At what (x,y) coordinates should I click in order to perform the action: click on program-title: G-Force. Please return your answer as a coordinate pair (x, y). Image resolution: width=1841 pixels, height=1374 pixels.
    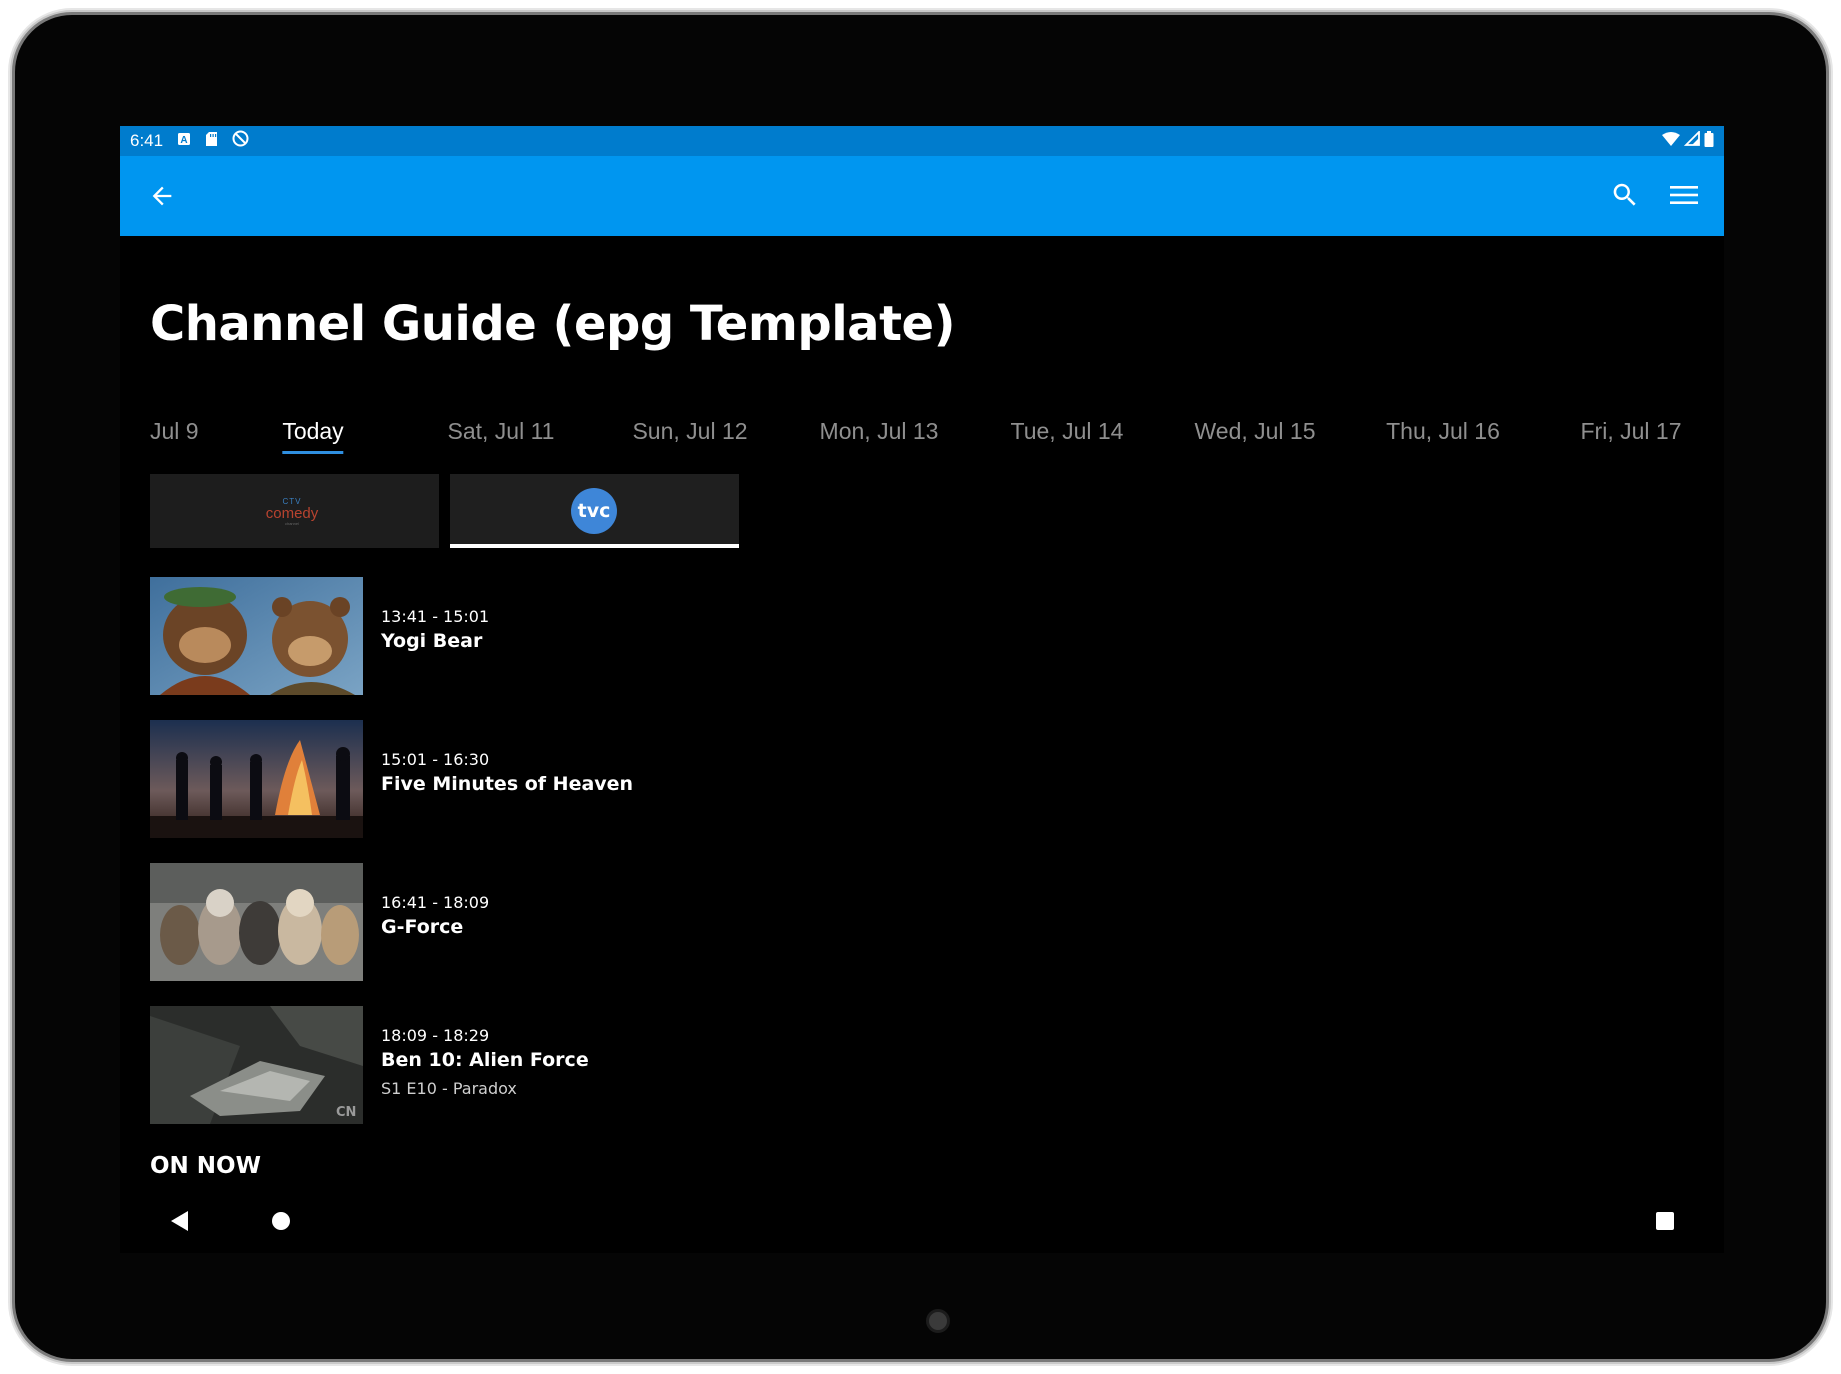
    Looking at the image, I should click on (422, 927).